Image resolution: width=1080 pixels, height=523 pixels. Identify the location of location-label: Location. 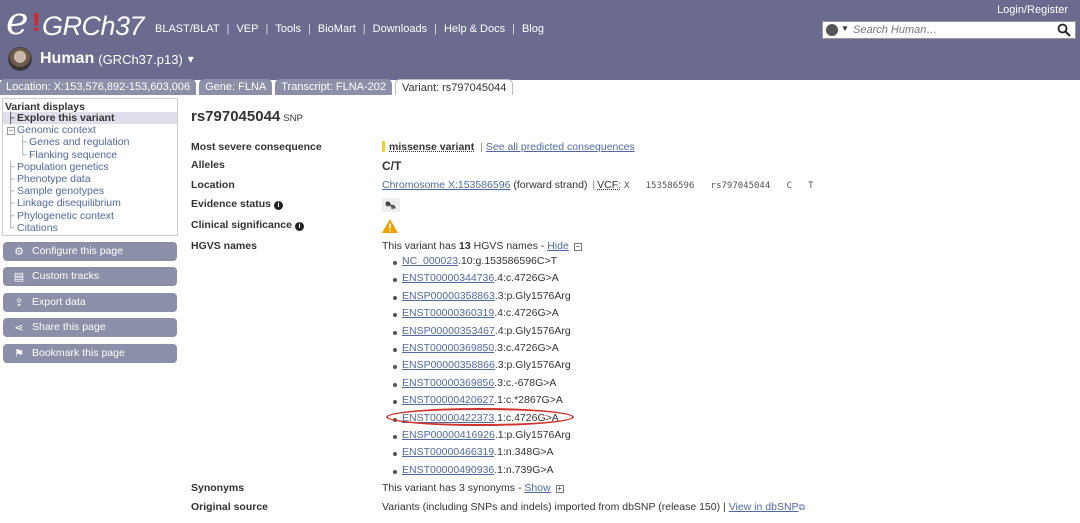
(213, 185).